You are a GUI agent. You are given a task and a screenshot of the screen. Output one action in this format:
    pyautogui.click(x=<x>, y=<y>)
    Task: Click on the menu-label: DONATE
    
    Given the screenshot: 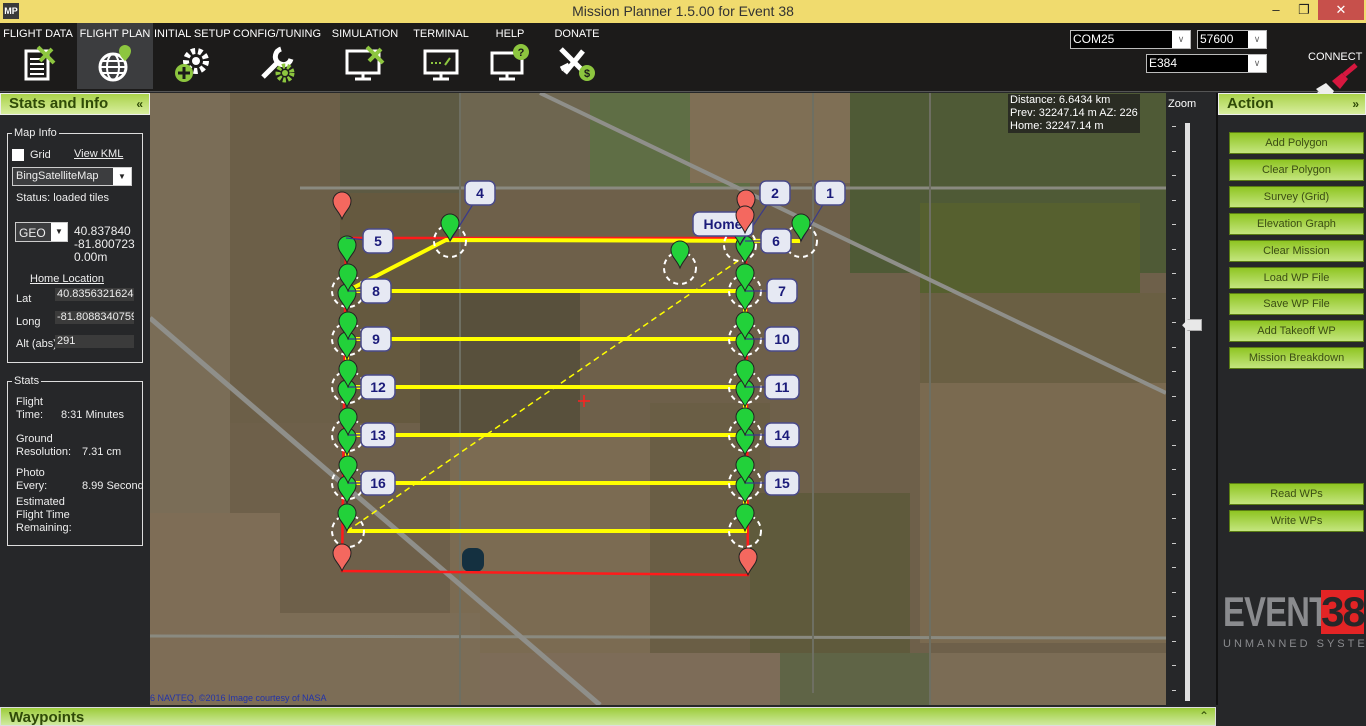 What is the action you would take?
    pyautogui.click(x=577, y=34)
    